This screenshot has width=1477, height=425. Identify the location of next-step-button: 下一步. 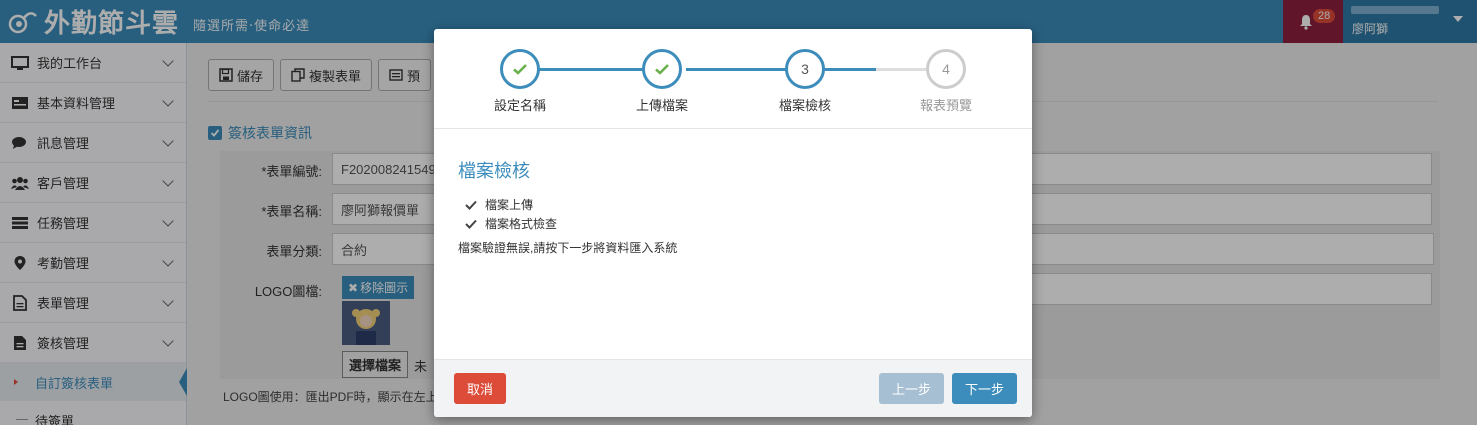
(984, 388).